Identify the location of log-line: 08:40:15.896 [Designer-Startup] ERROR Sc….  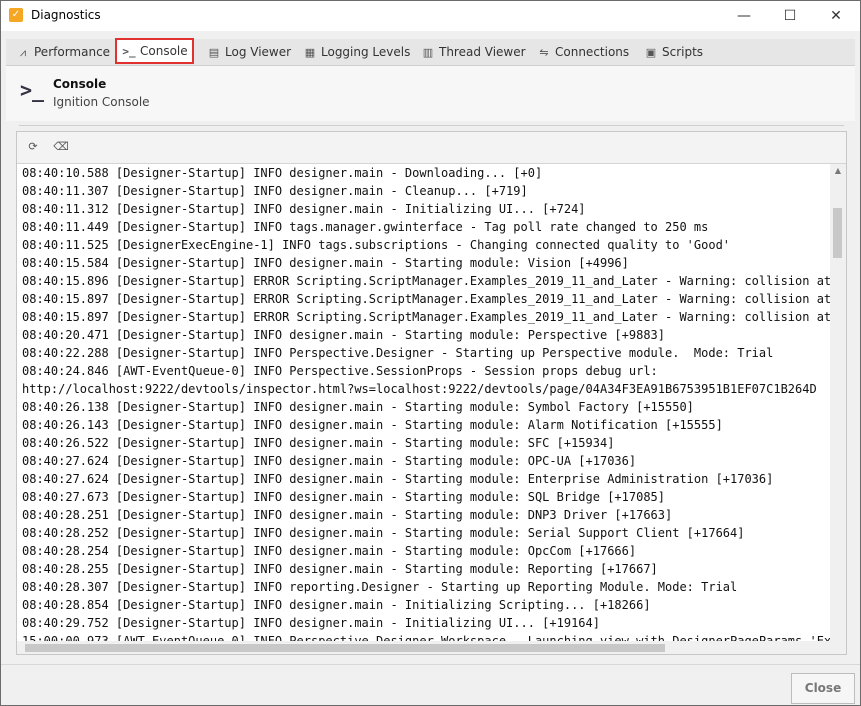
(426, 281).